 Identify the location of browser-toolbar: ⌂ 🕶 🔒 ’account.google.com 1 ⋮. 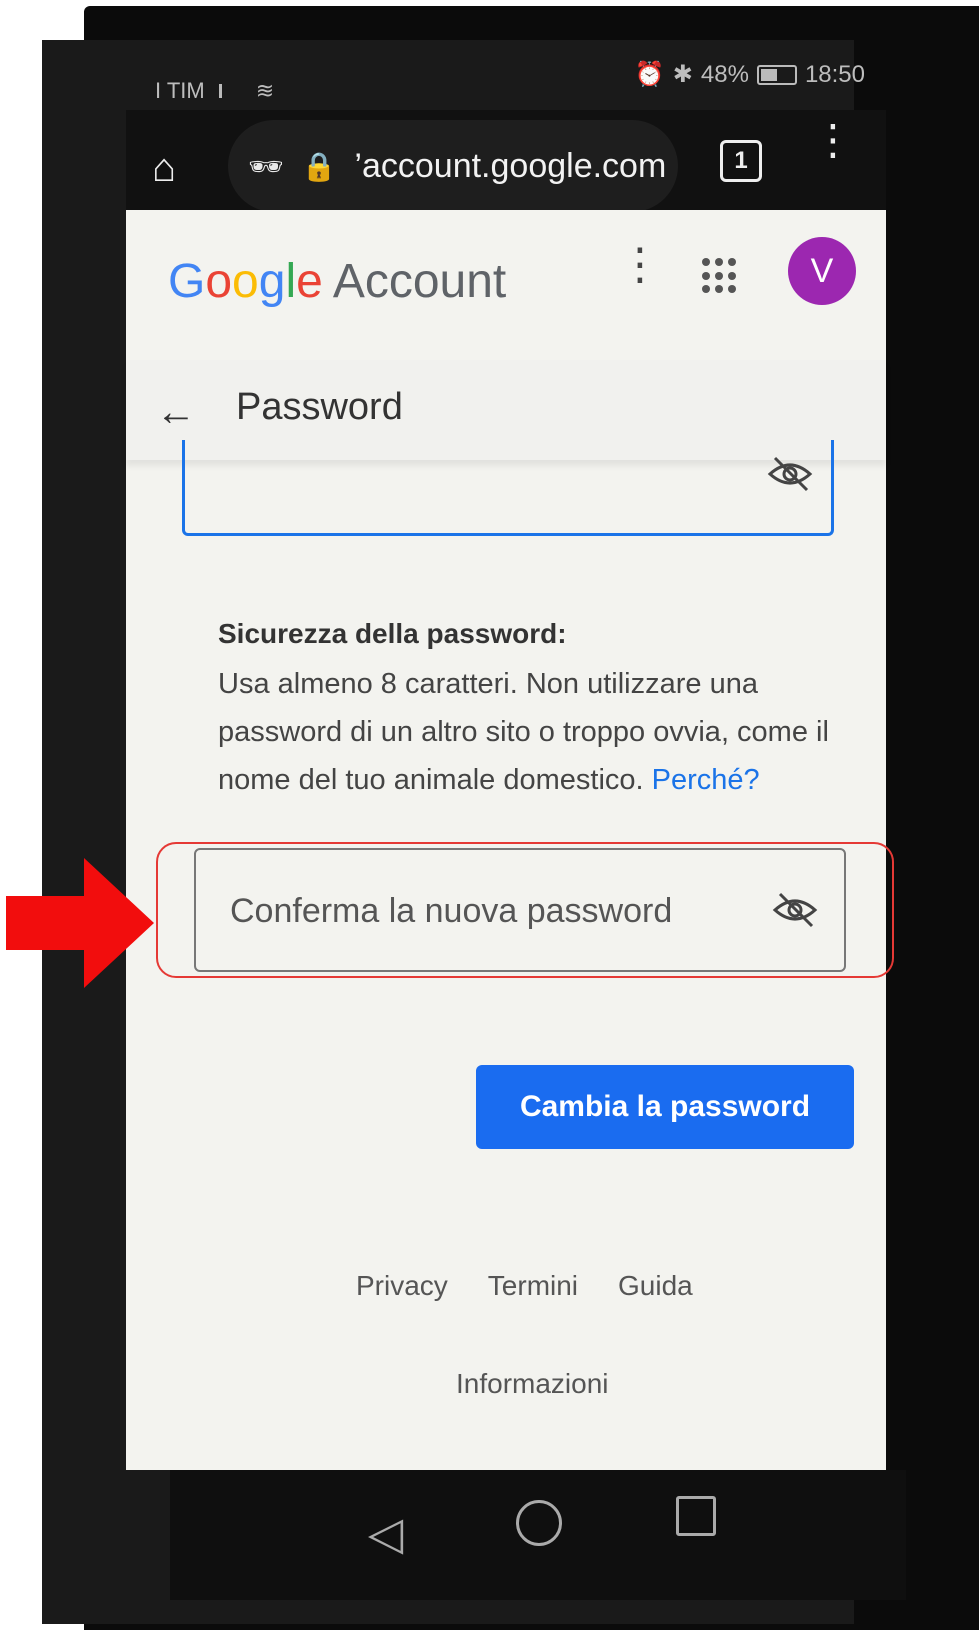
(506, 165).